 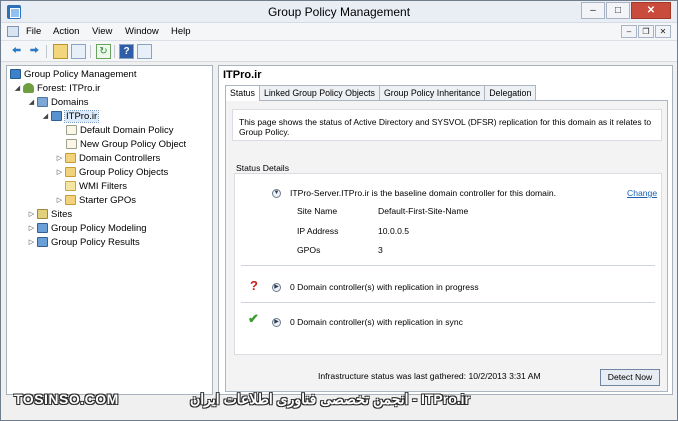 What do you see at coordinates (103, 51) in the screenshot?
I see `refresh-icon: ↻` at bounding box center [103, 51].